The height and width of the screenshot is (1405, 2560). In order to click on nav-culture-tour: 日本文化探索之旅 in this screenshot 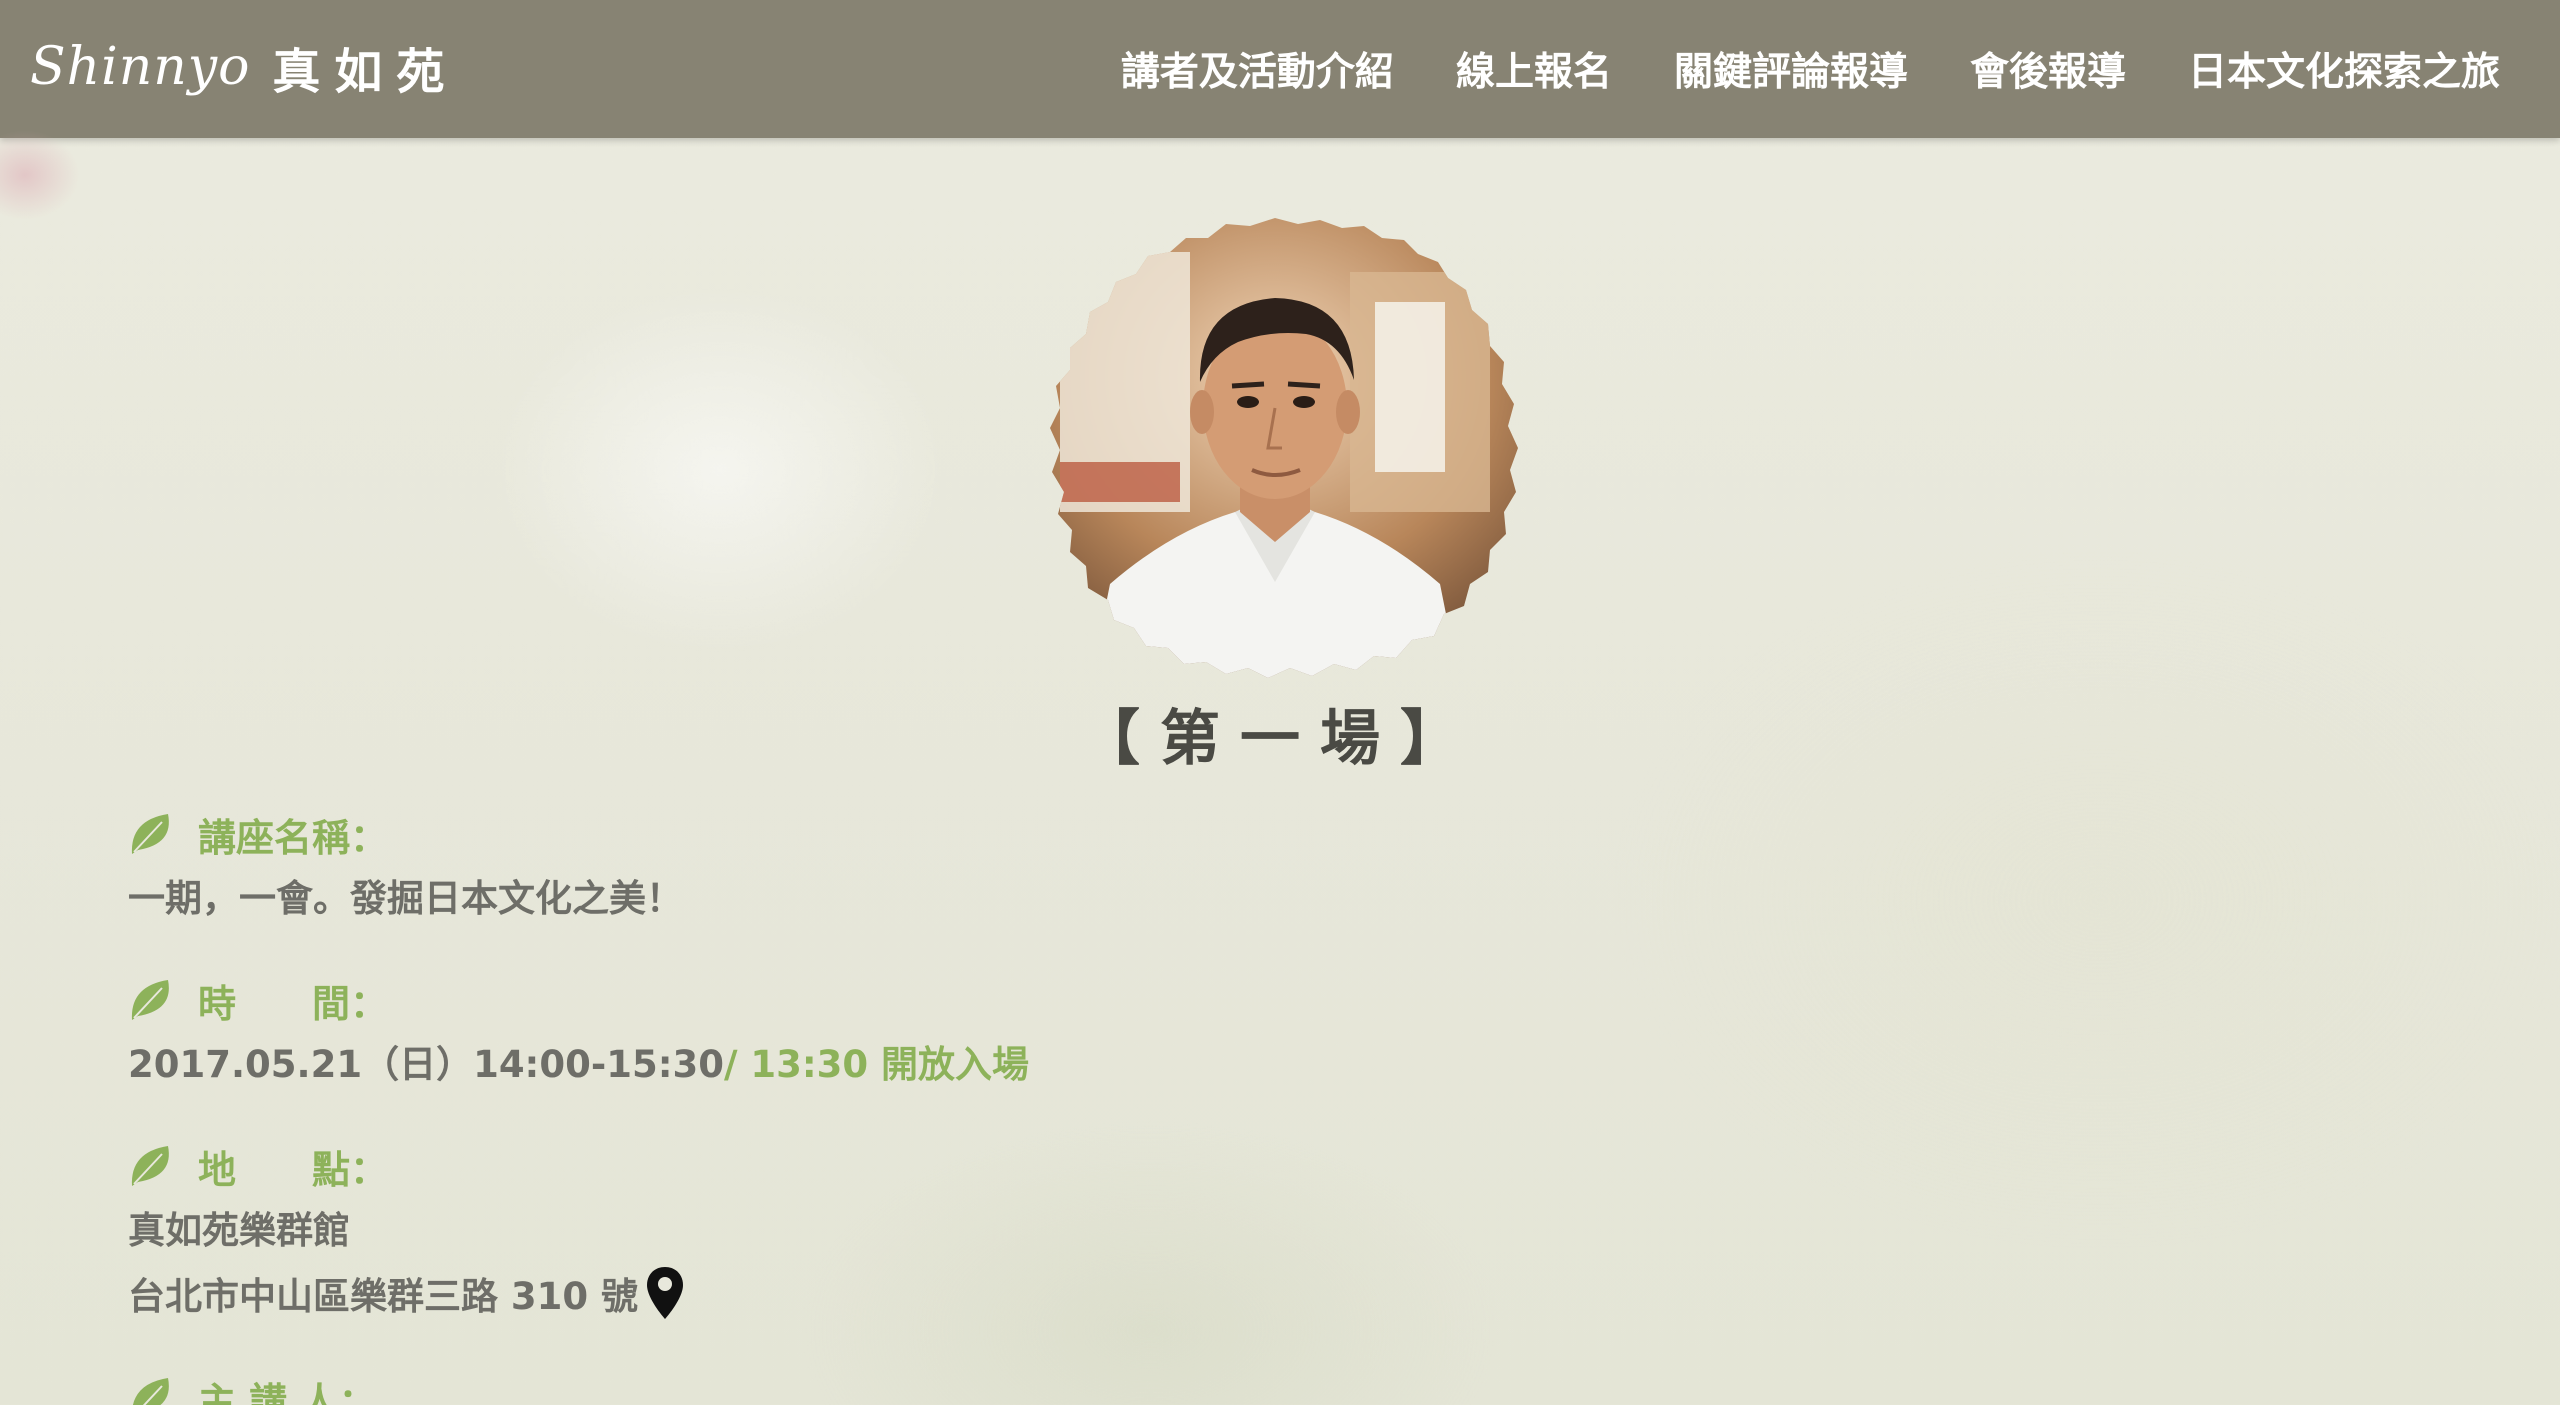, I will do `click(2344, 69)`.